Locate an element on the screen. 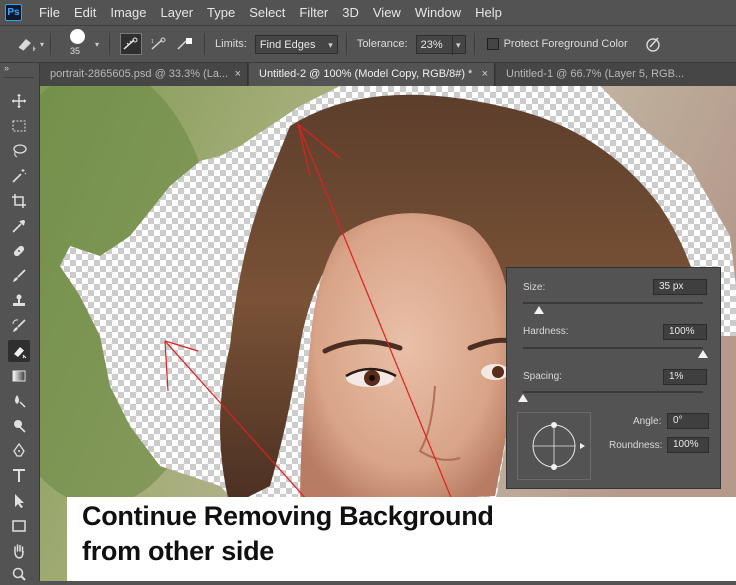 The height and width of the screenshot is (585, 736). healing-brush-tool is located at coordinates (19, 251).